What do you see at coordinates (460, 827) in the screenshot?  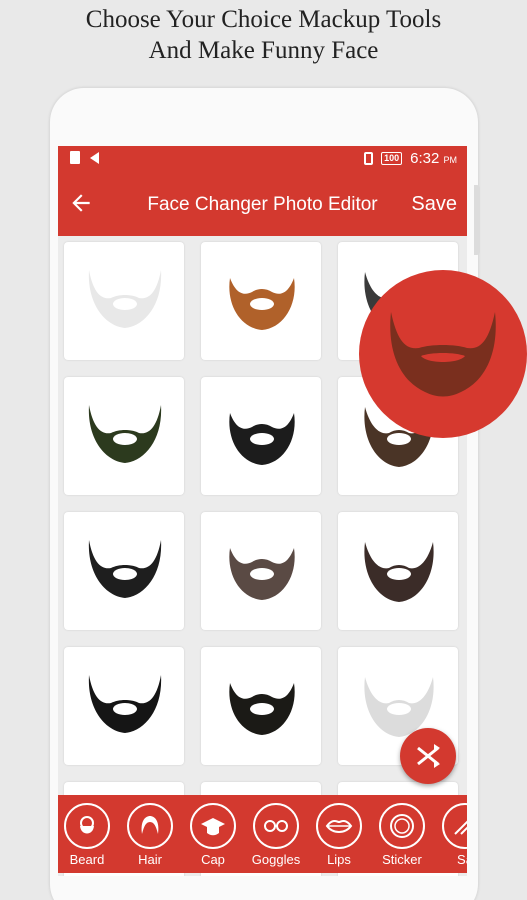 I see `more-icon` at bounding box center [460, 827].